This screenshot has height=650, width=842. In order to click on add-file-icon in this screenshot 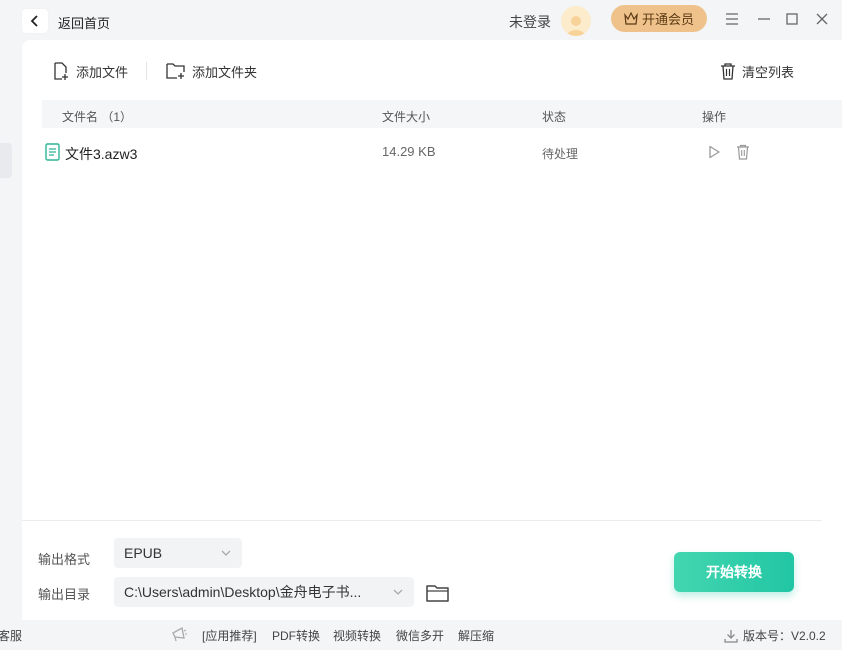, I will do `click(61, 70)`.